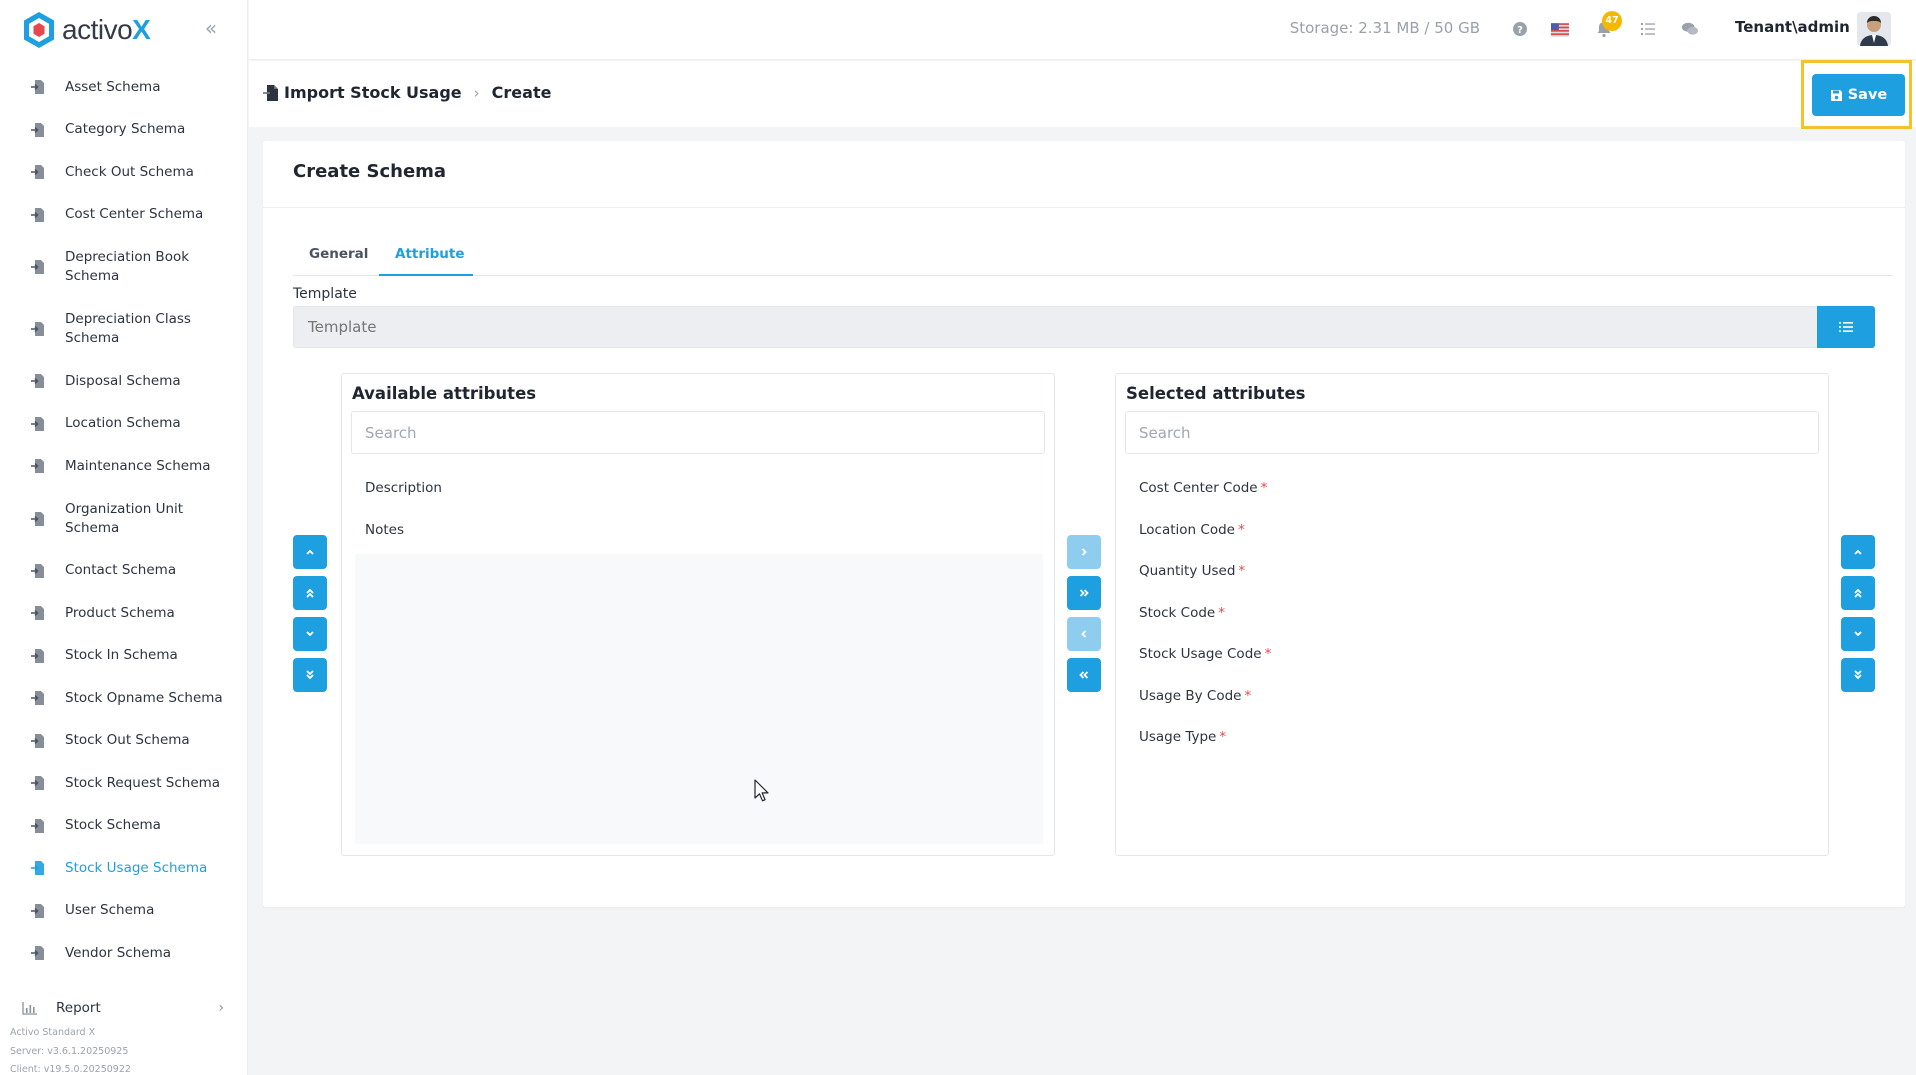 The width and height of the screenshot is (1916, 1075). I want to click on move-all-right-button, so click(1084, 593).